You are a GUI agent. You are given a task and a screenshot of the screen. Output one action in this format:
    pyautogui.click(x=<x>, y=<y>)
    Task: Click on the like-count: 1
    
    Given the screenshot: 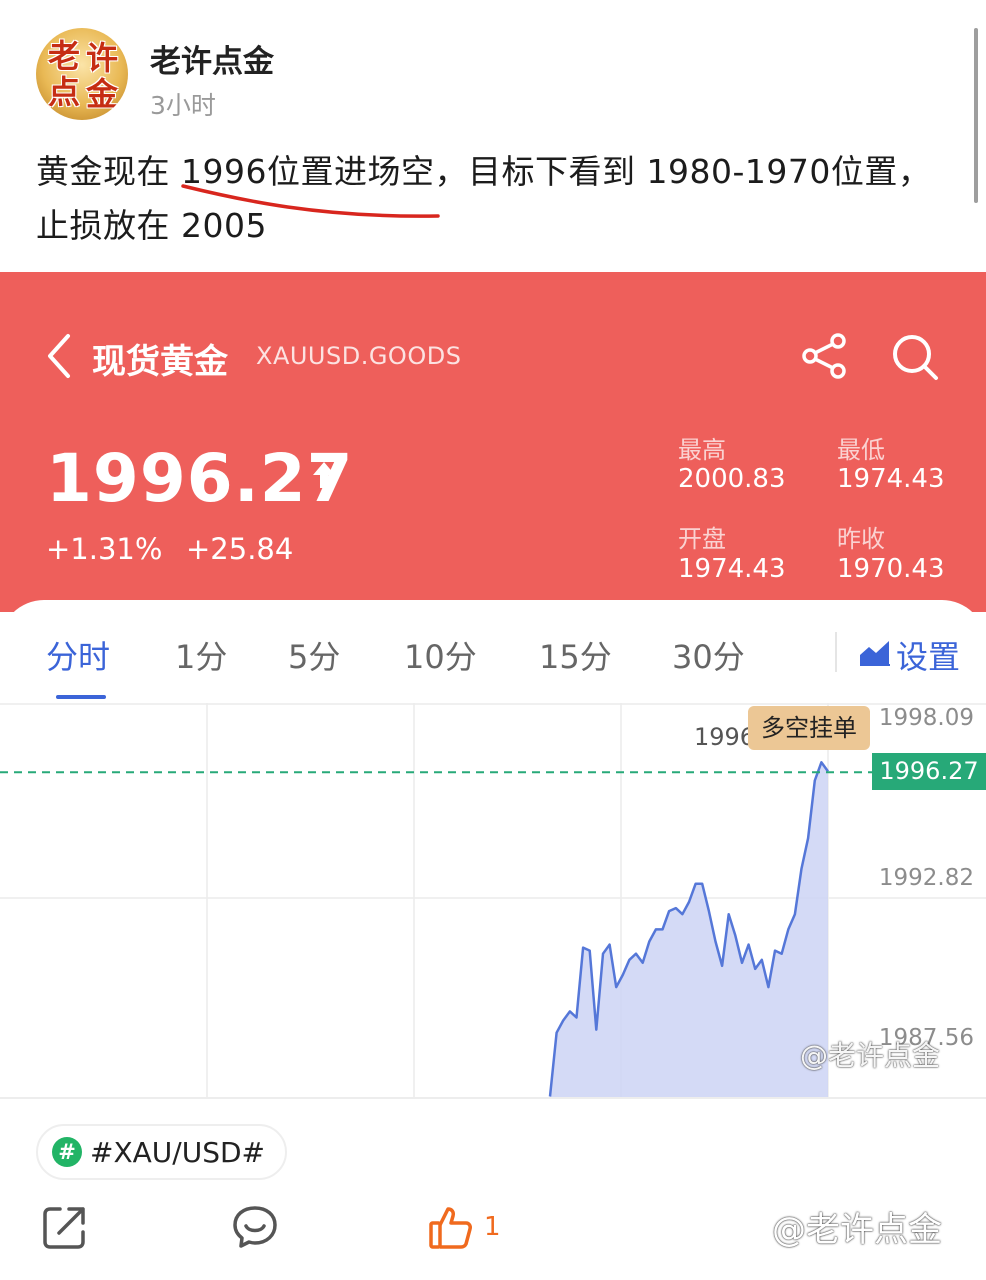 What is the action you would take?
    pyautogui.click(x=492, y=1227)
    